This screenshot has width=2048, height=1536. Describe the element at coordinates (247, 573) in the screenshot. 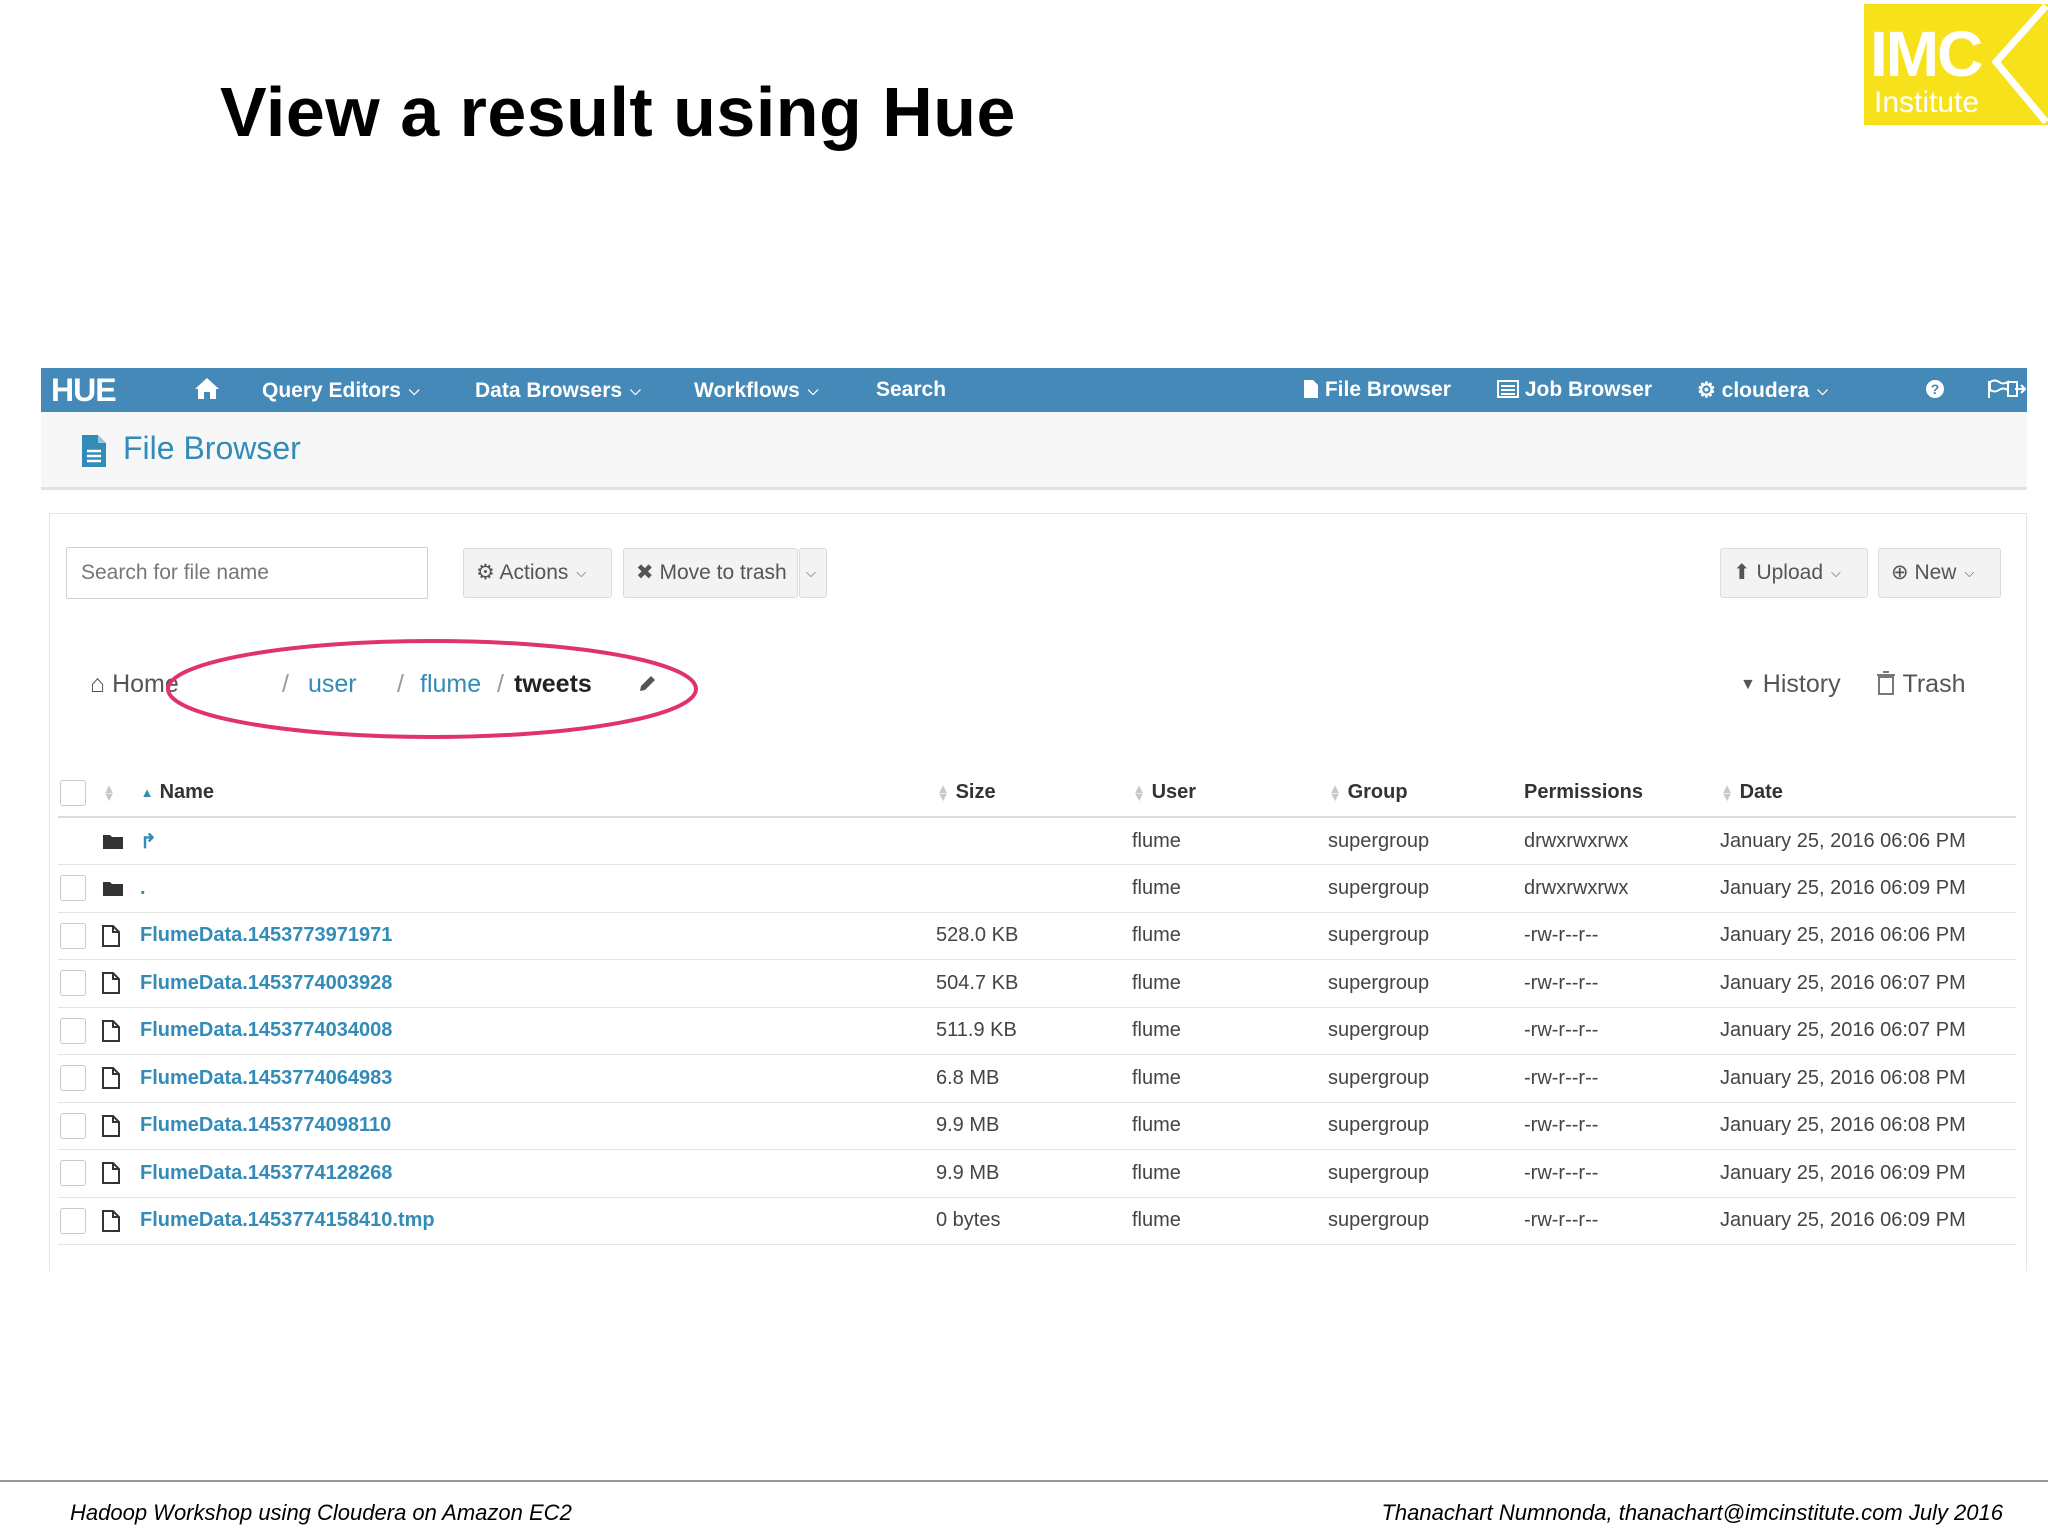

I see `search-input: Search for file name` at that location.